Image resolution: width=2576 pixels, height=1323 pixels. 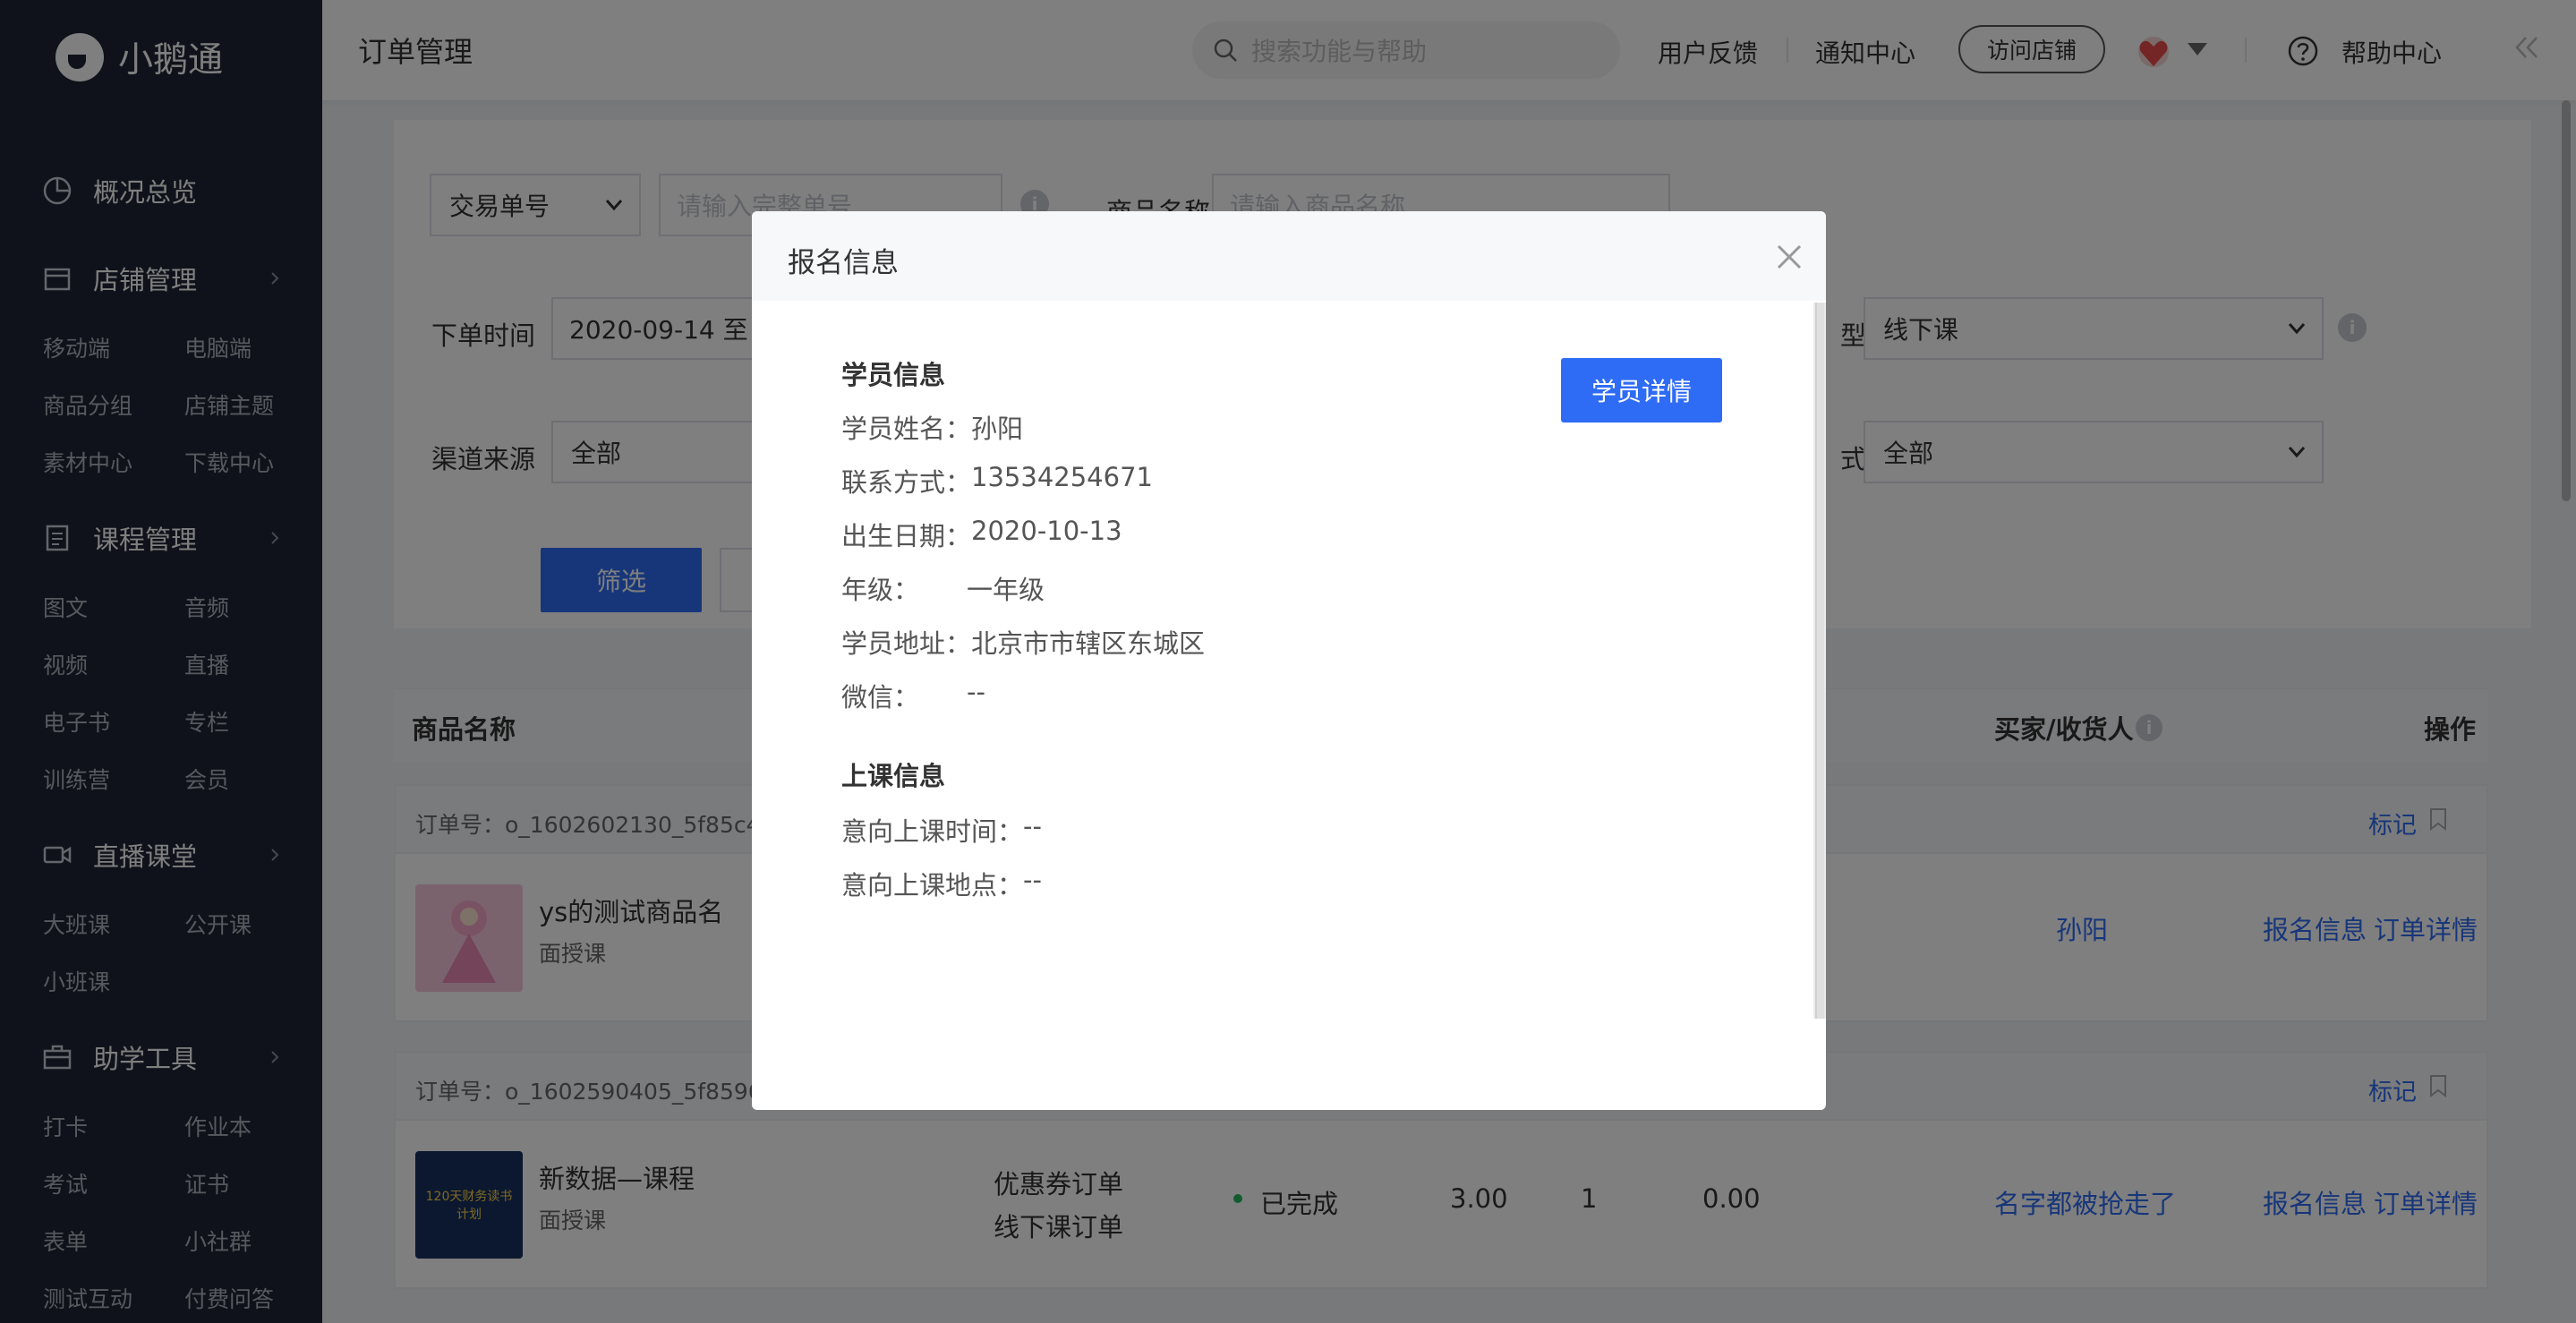 What do you see at coordinates (1062, 477) in the screenshot?
I see `contact-value: 13534254671` at bounding box center [1062, 477].